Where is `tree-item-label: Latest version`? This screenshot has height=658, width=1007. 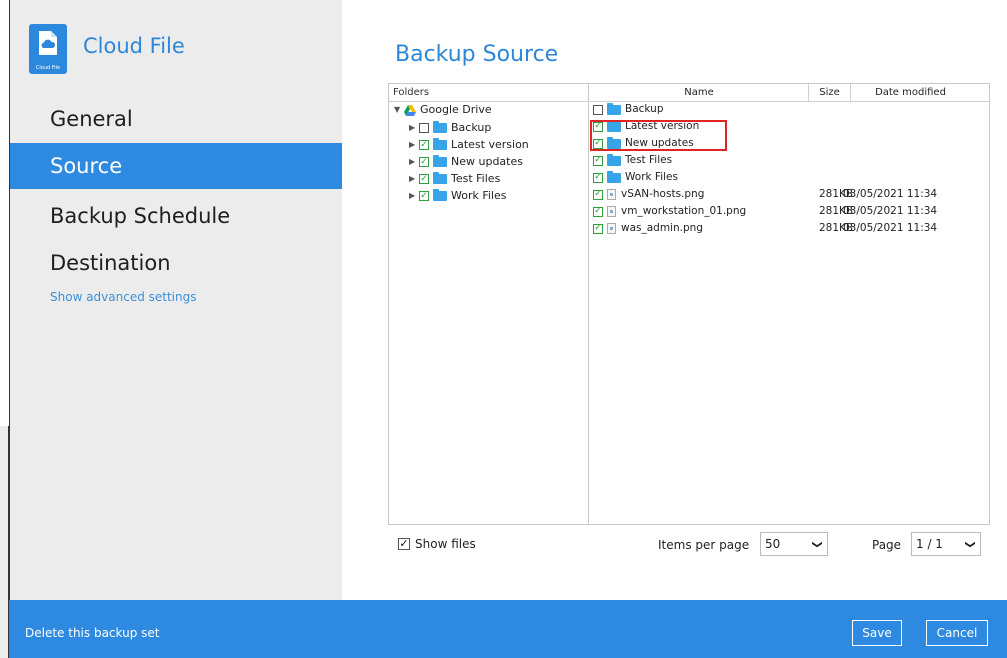
tree-item-label: Latest version is located at coordinates (490, 144).